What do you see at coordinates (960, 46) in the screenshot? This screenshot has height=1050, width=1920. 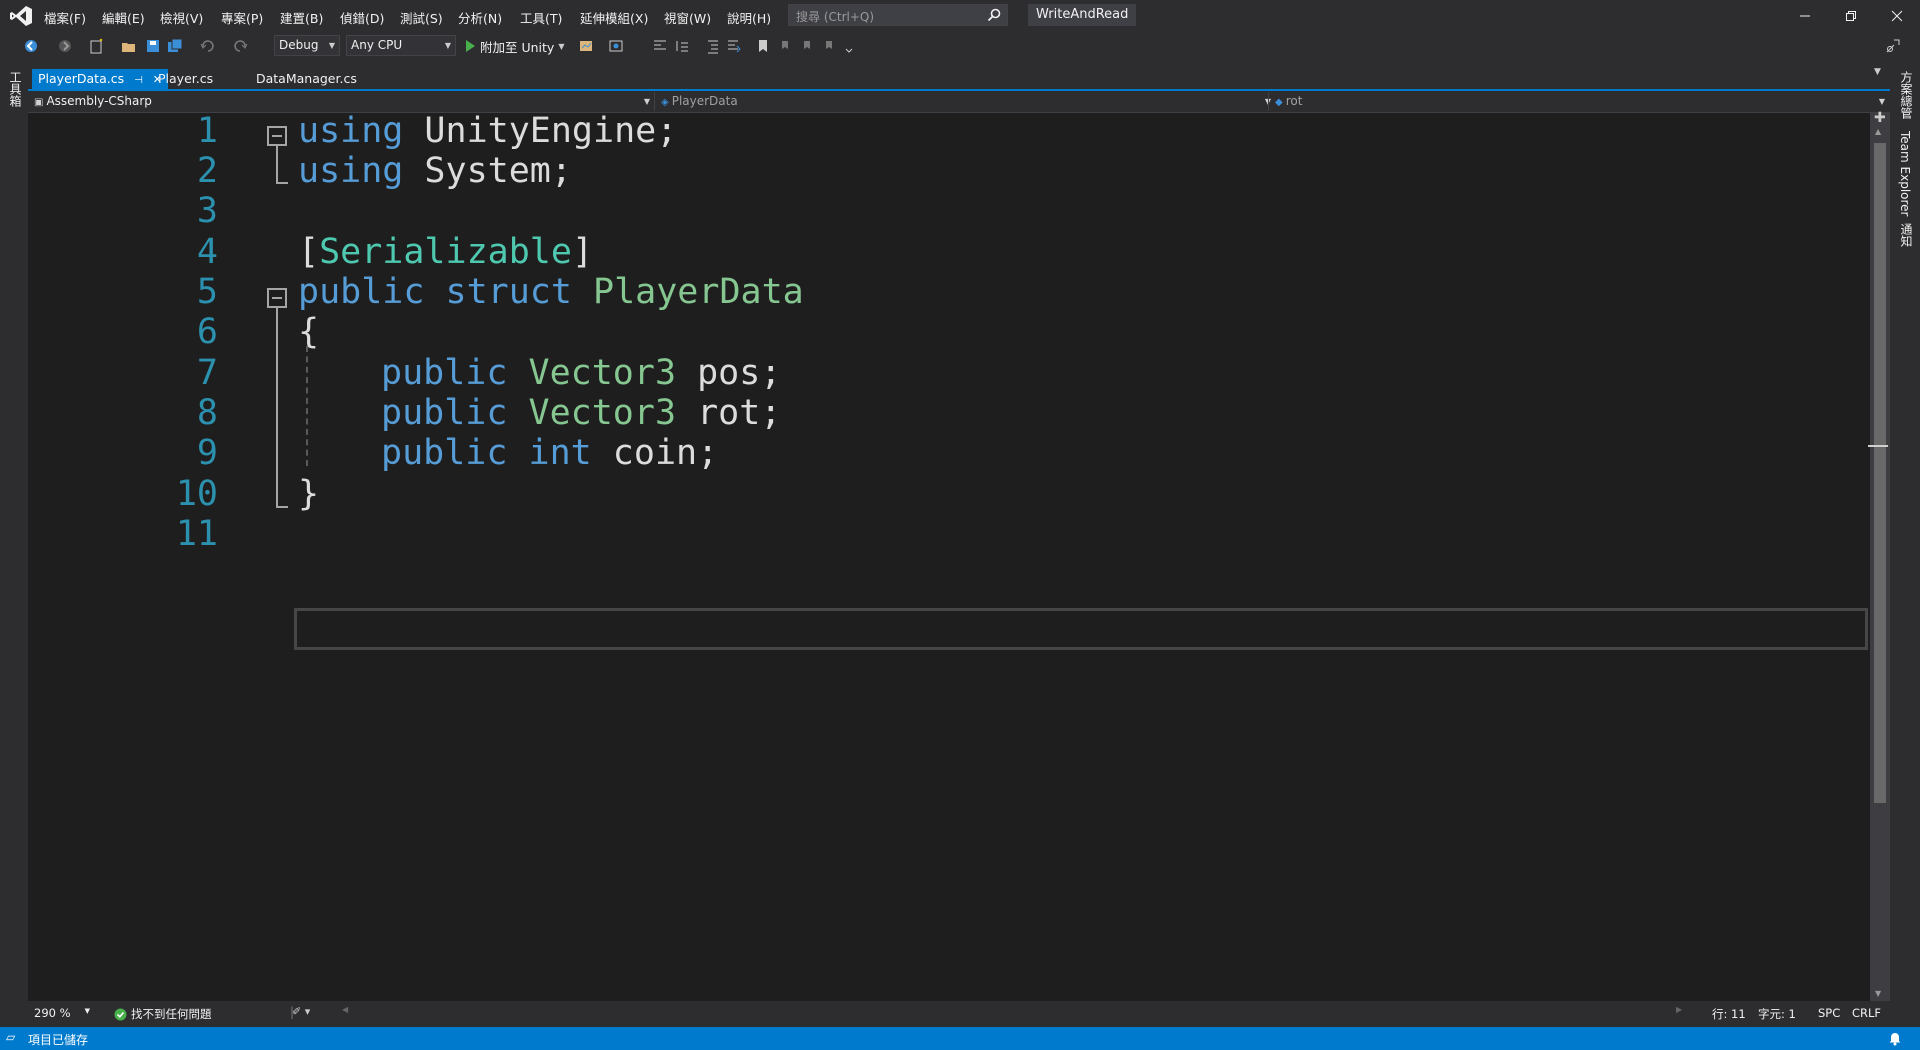 I see `standard-toolbar: Debug ▼ Any CPU ▼ 附加至 Unity ▼` at bounding box center [960, 46].